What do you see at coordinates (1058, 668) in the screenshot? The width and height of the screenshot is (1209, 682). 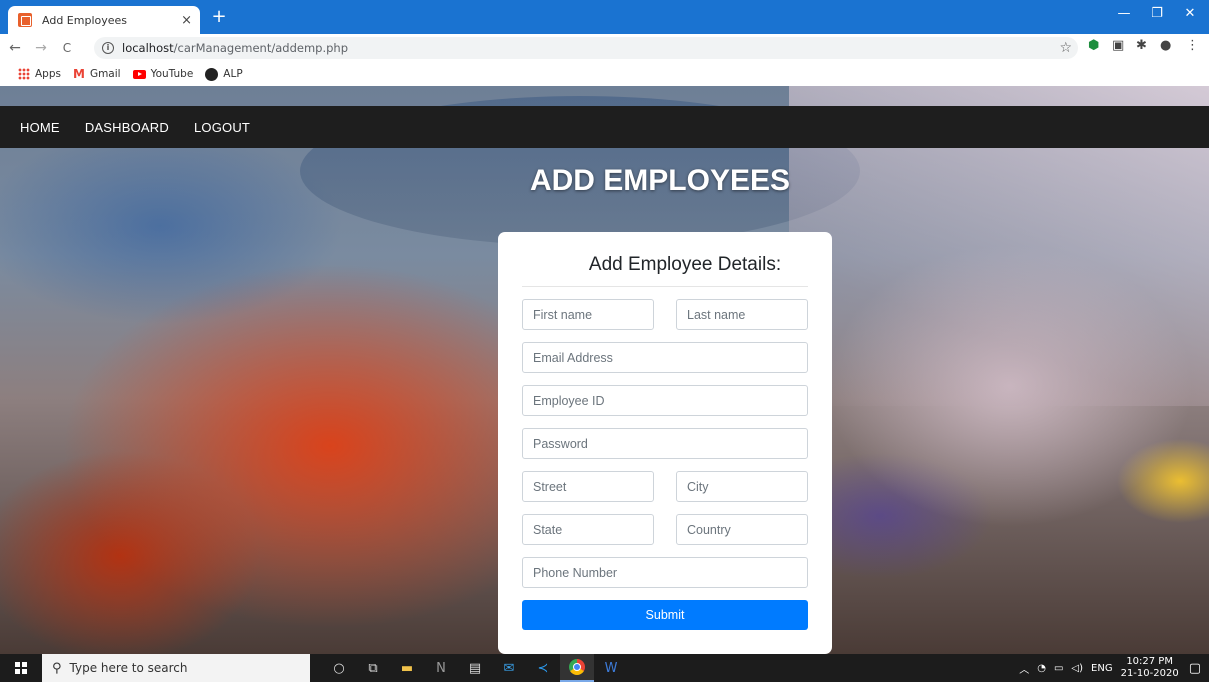 I see `battery-icon: ▭` at bounding box center [1058, 668].